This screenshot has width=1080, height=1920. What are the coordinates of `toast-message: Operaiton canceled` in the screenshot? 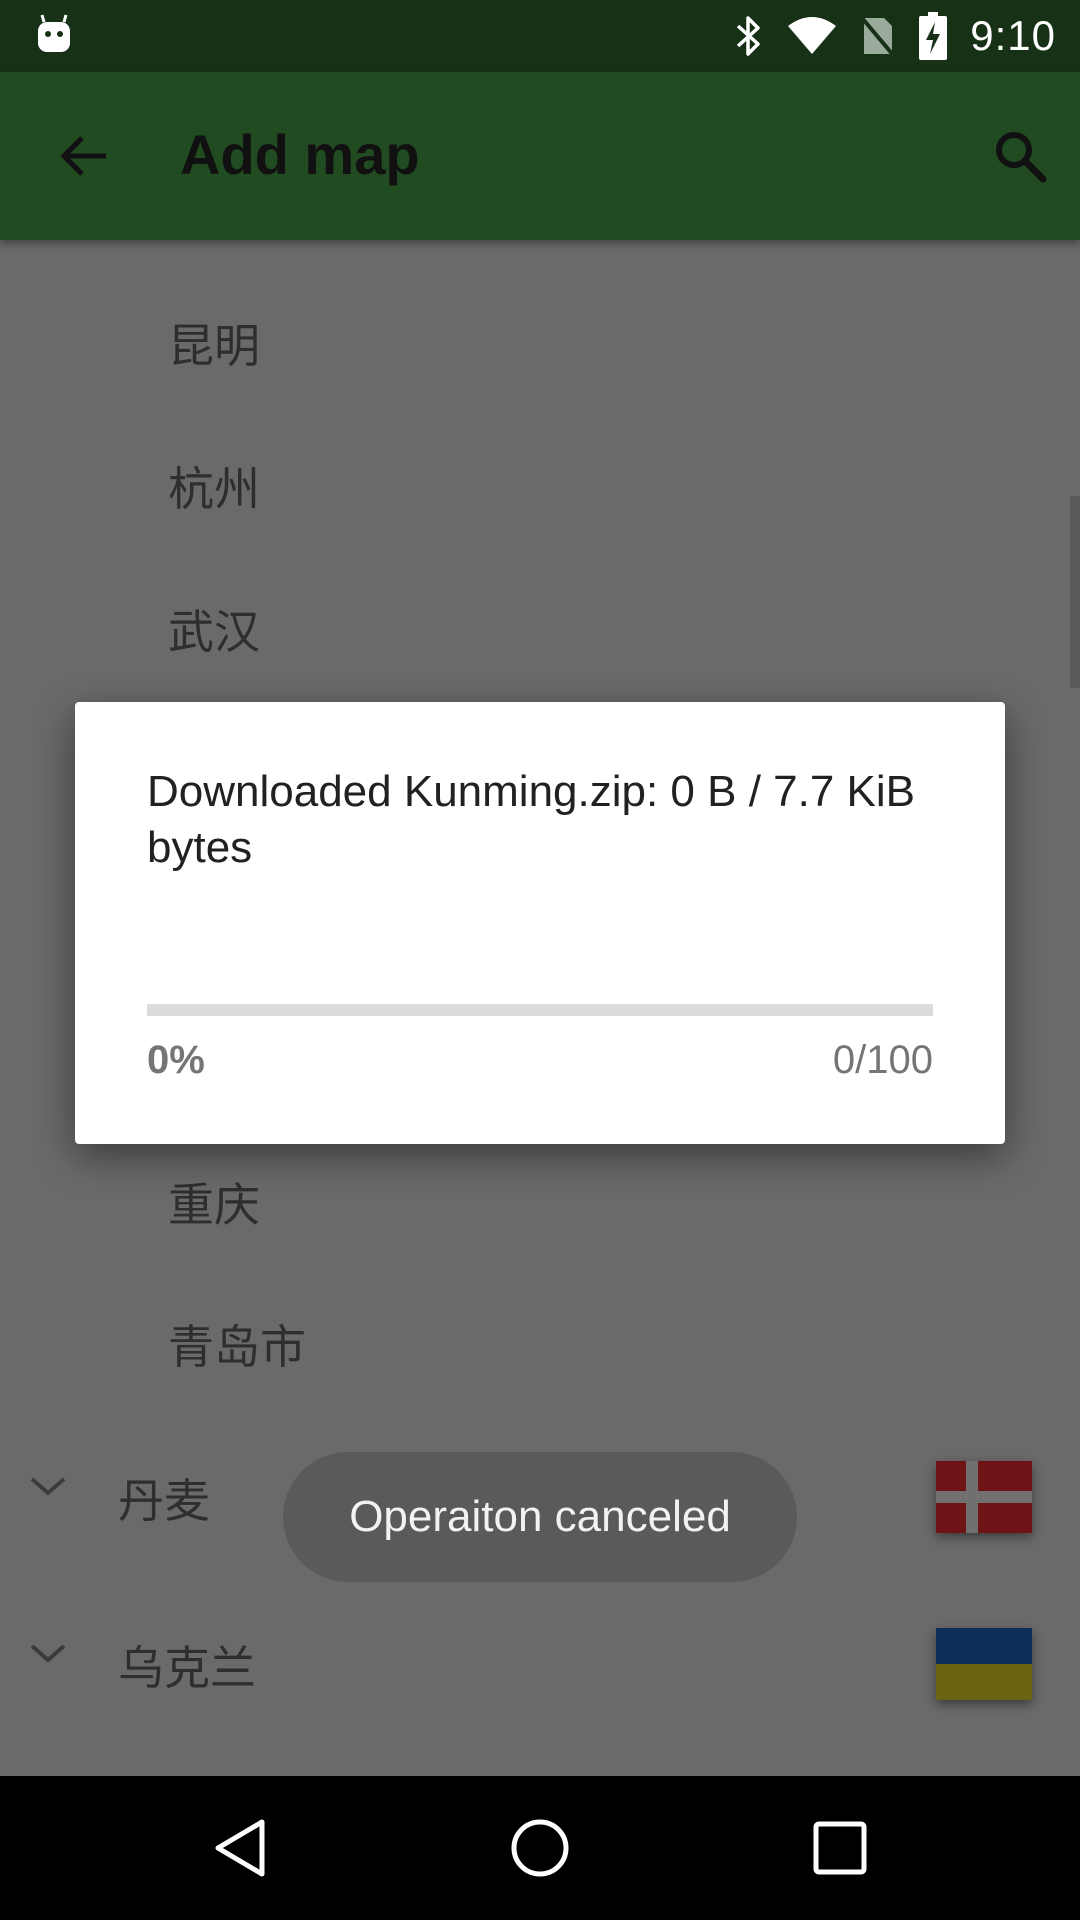 It's located at (540, 1517).